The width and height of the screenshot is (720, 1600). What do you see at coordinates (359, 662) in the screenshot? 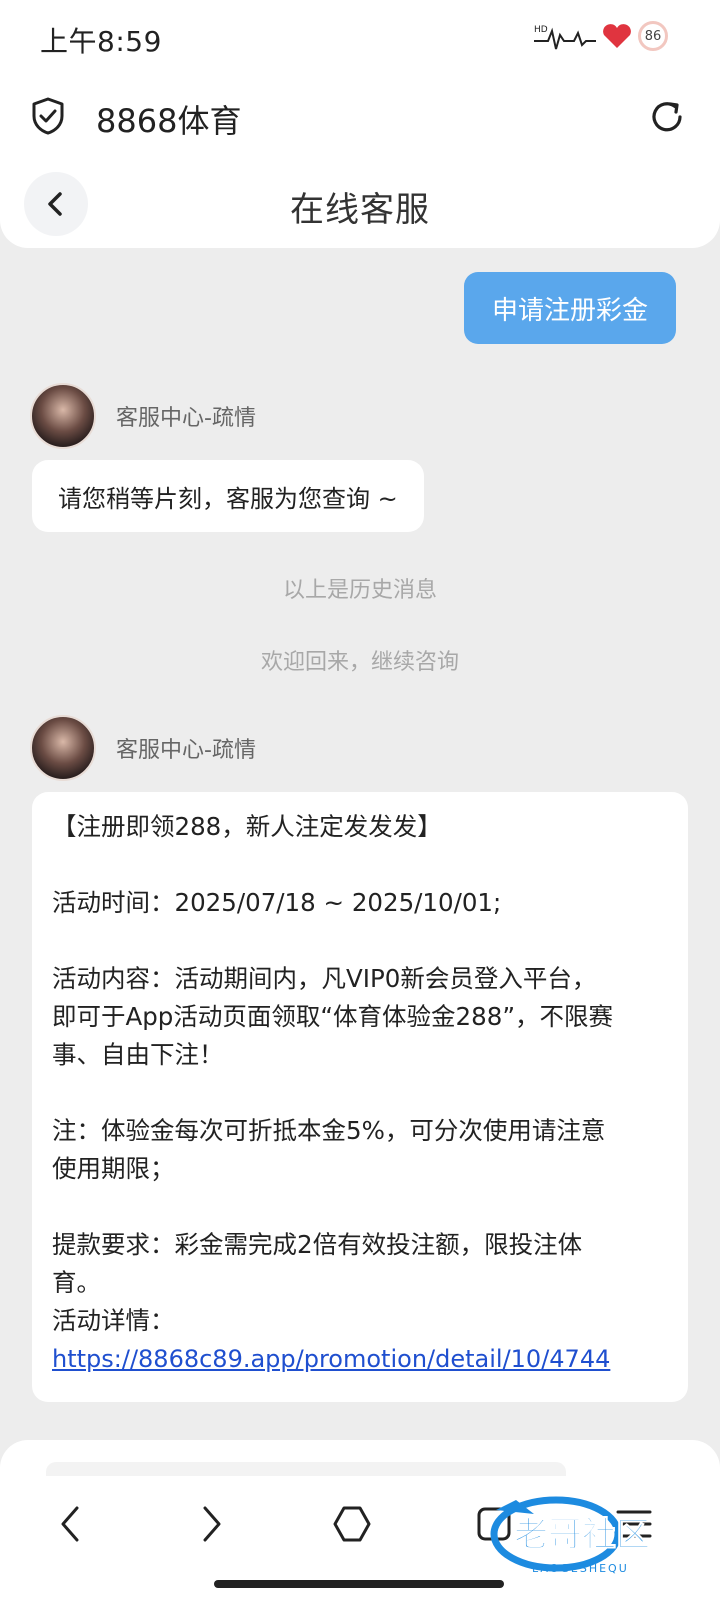
I see `welcome-note: 欢迎回来，继续咨询` at bounding box center [359, 662].